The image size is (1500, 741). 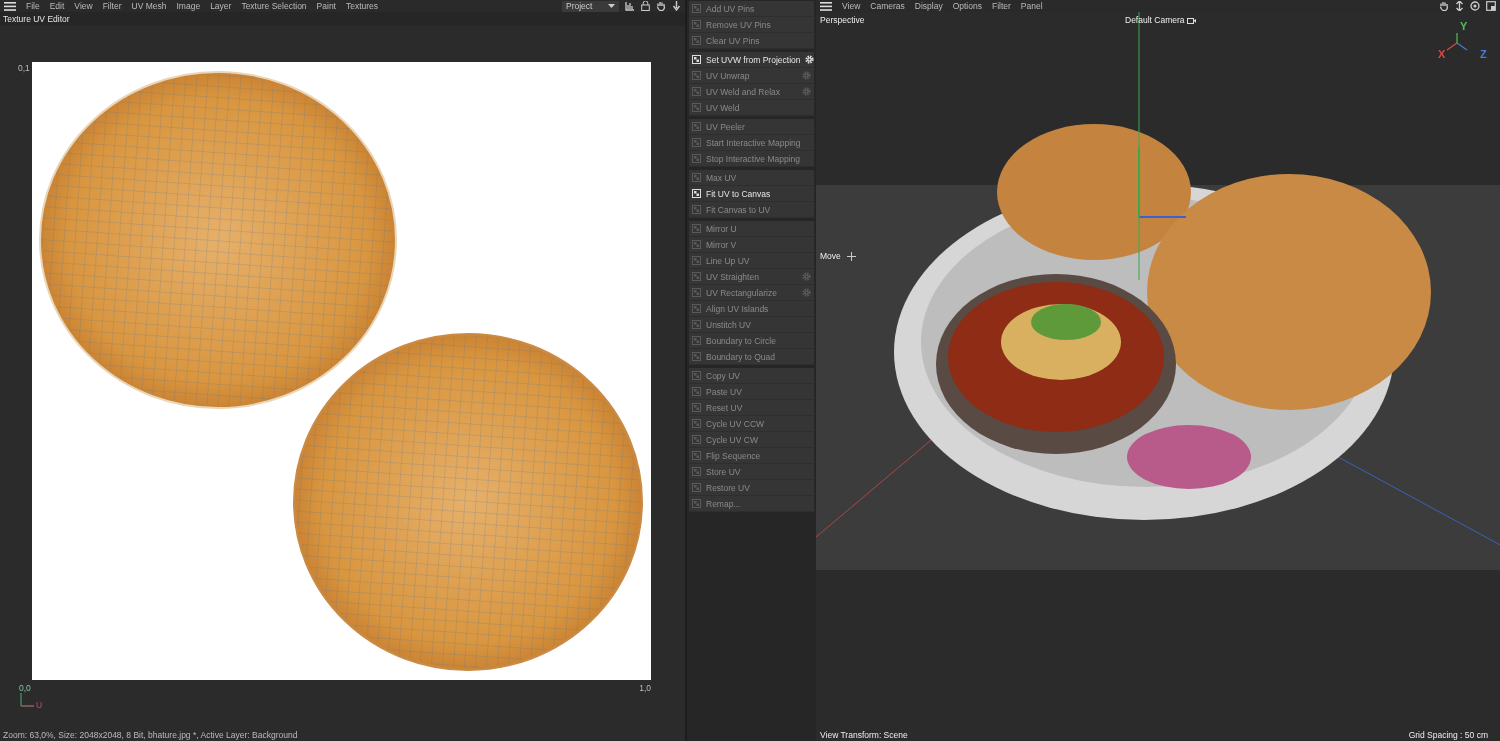 I want to click on bar-chart-icon, so click(x=630, y=6).